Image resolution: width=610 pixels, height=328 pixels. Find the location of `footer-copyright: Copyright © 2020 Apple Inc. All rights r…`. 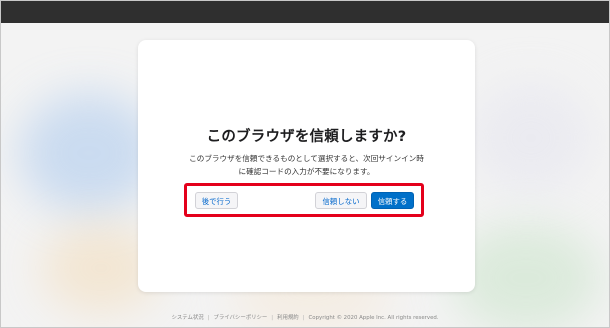

footer-copyright: Copyright © 2020 Apple Inc. All rights r… is located at coordinates (373, 318).